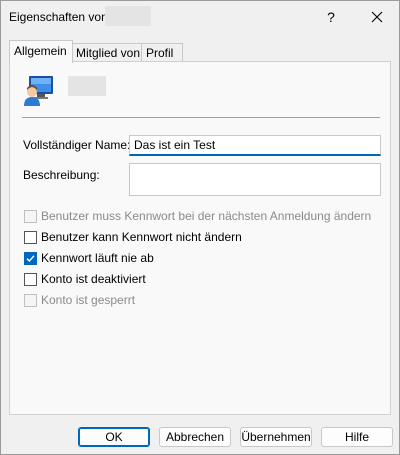  Describe the element at coordinates (87, 86) in the screenshot. I see `redacted-account-name` at that location.